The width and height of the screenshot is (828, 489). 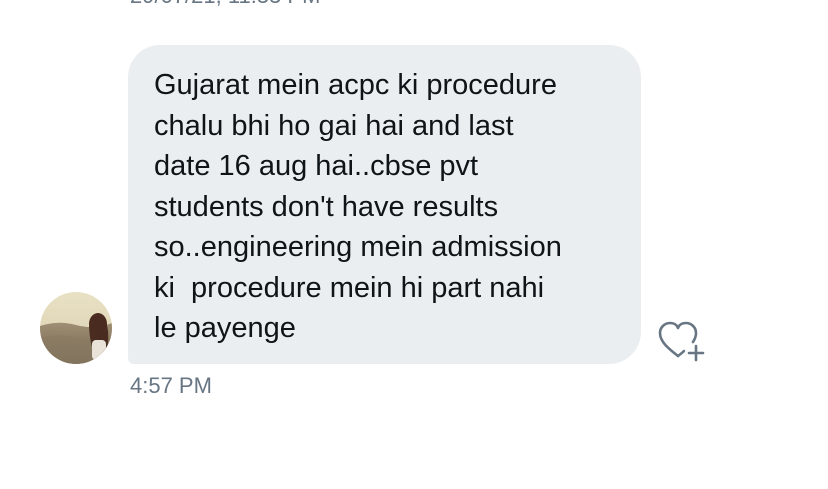 What do you see at coordinates (225, 4) in the screenshot?
I see `previous-message-timestamp: 29/07/21, 11:33 PM` at bounding box center [225, 4].